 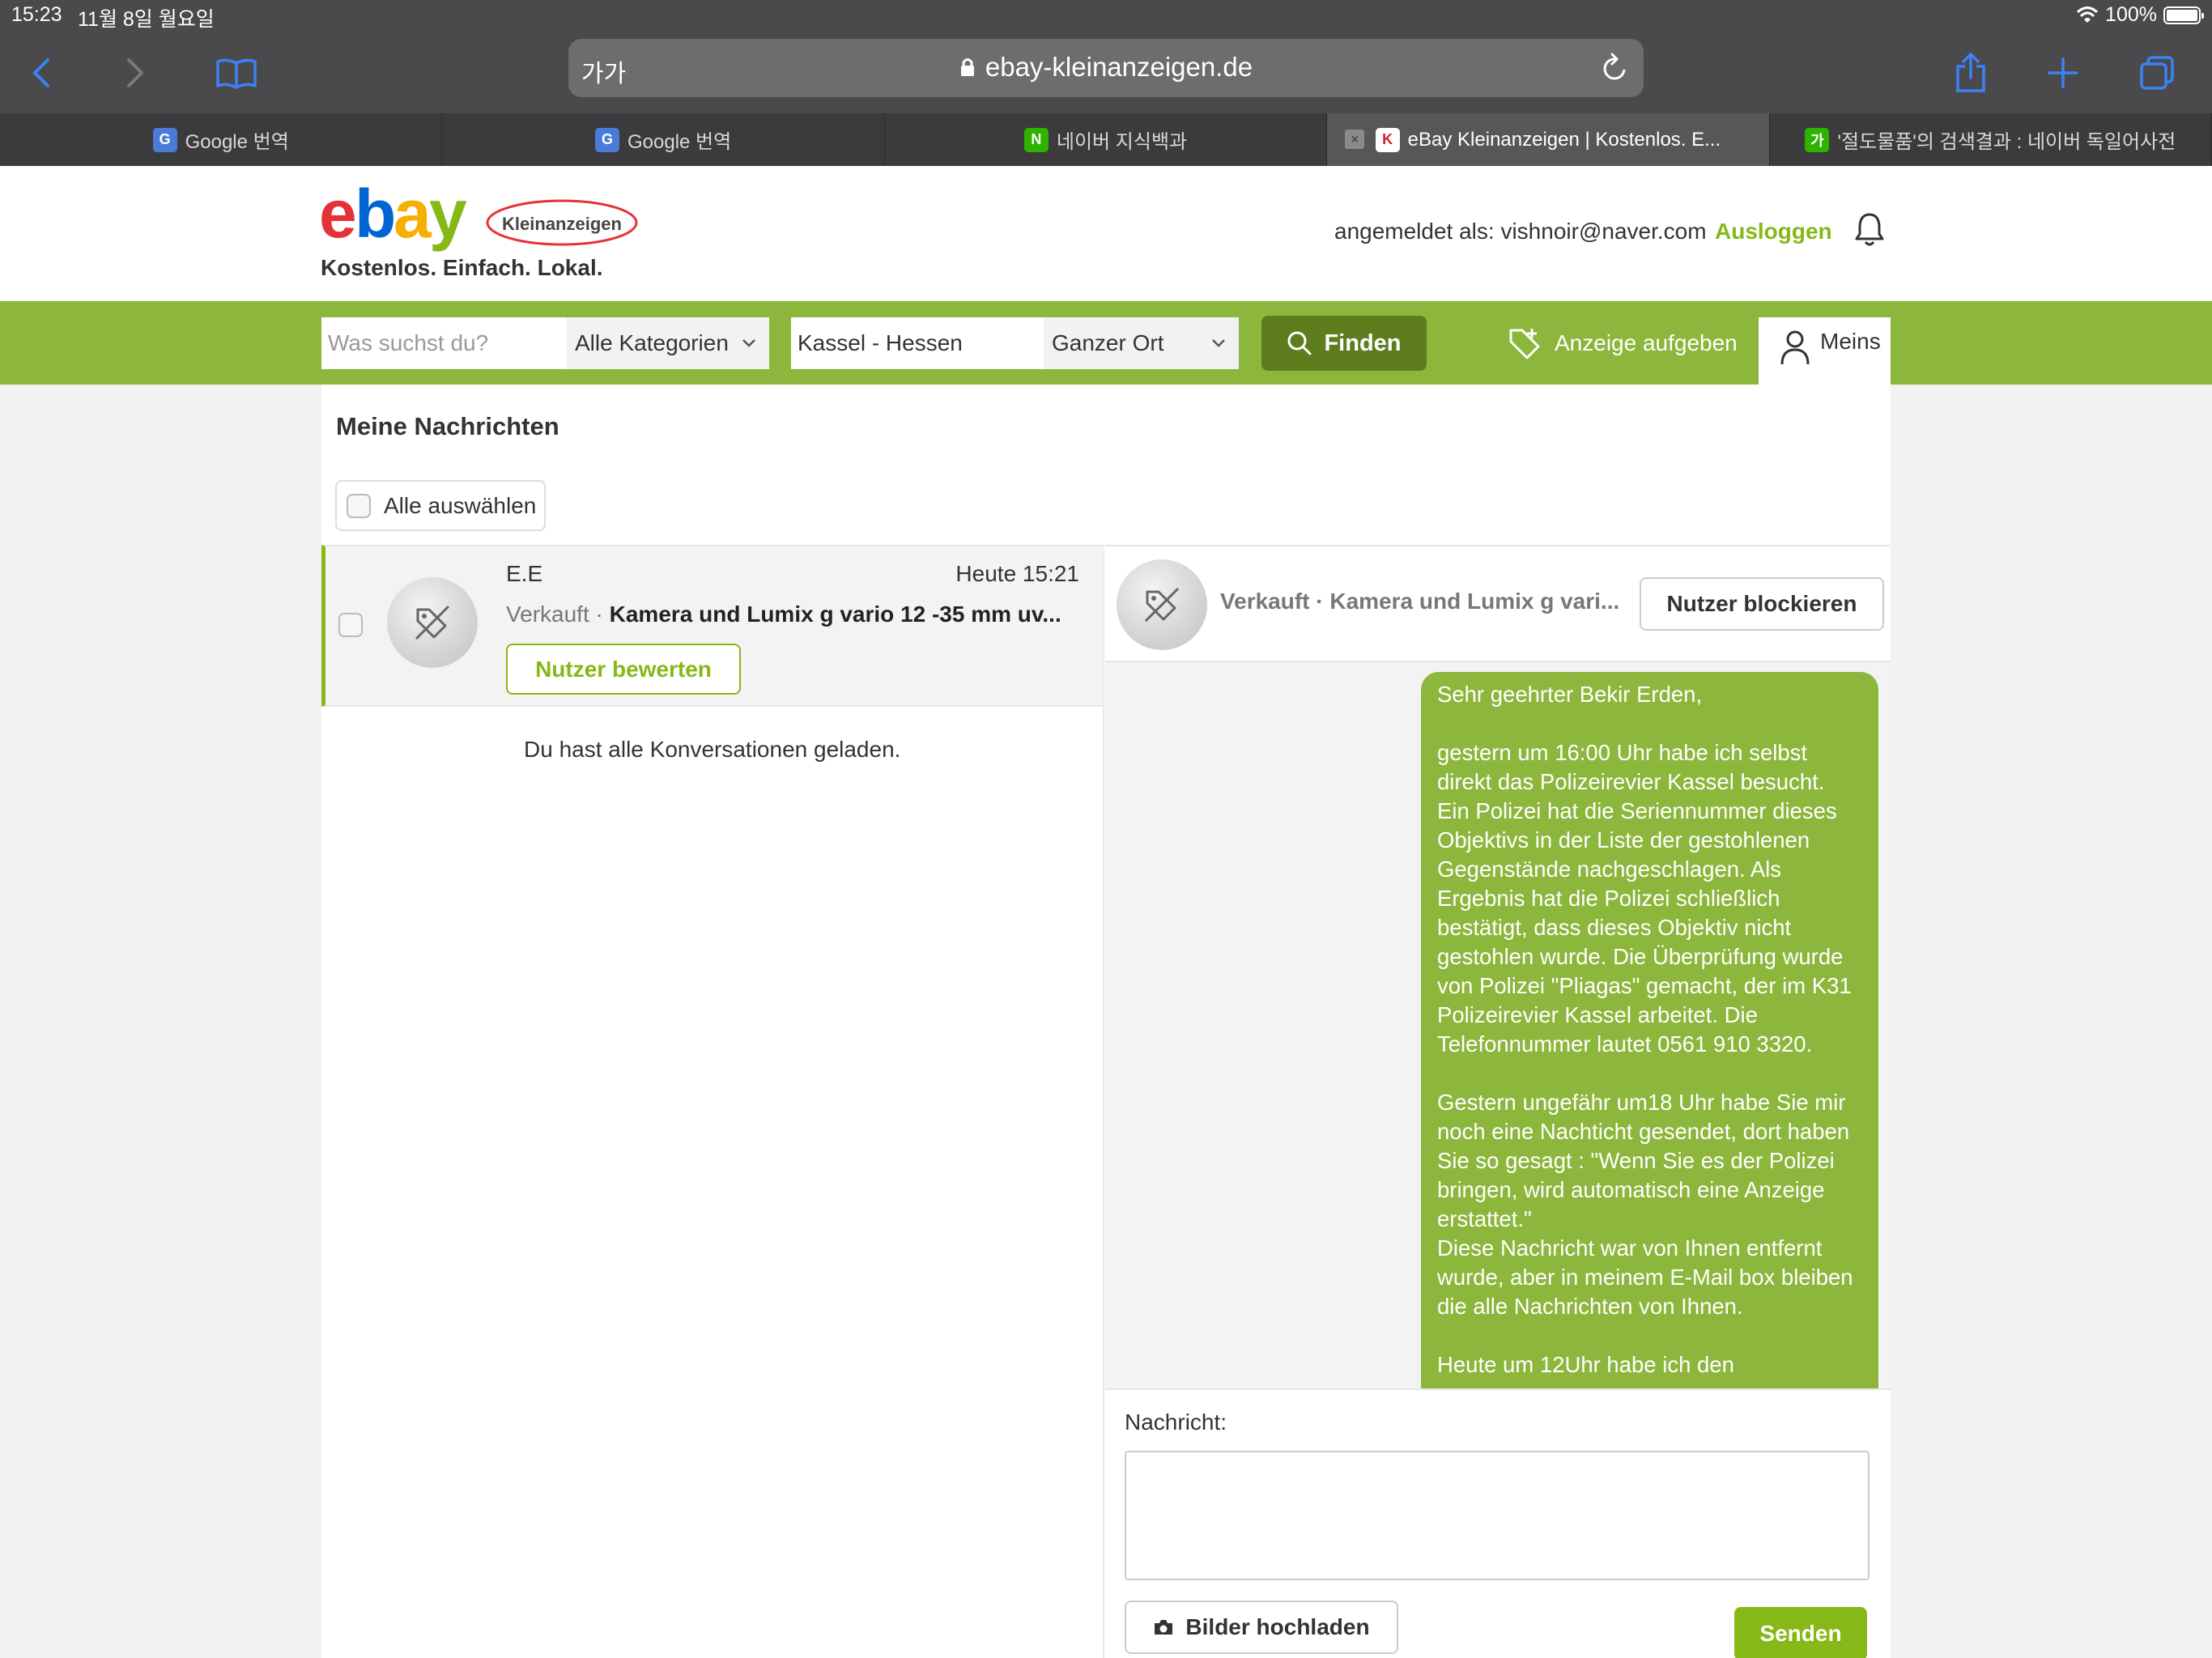 I want to click on close-tab-icon: ×, so click(x=1355, y=139).